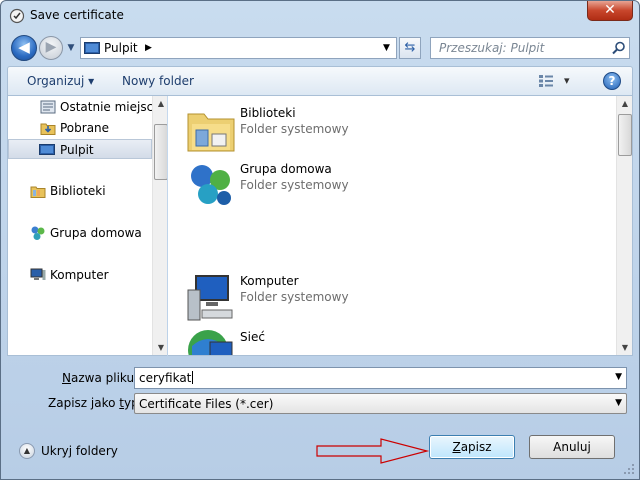  What do you see at coordinates (286, 169) in the screenshot?
I see `item-name: Grupa domowa` at bounding box center [286, 169].